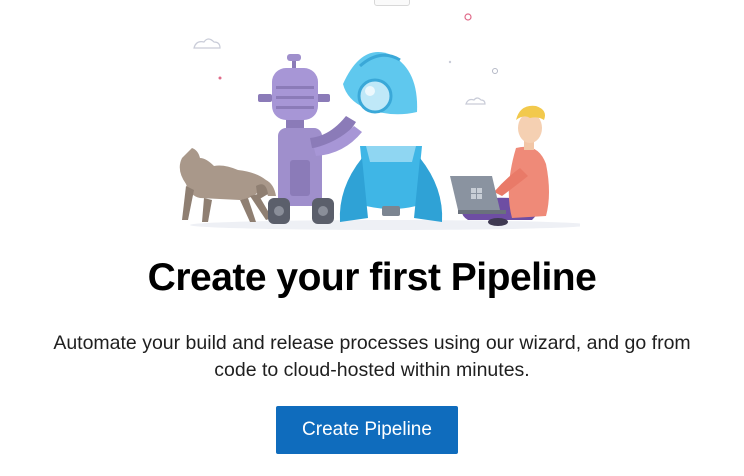 Image resolution: width=744 pixels, height=476 pixels. I want to click on page-title: Create your first Pipeline, so click(372, 277).